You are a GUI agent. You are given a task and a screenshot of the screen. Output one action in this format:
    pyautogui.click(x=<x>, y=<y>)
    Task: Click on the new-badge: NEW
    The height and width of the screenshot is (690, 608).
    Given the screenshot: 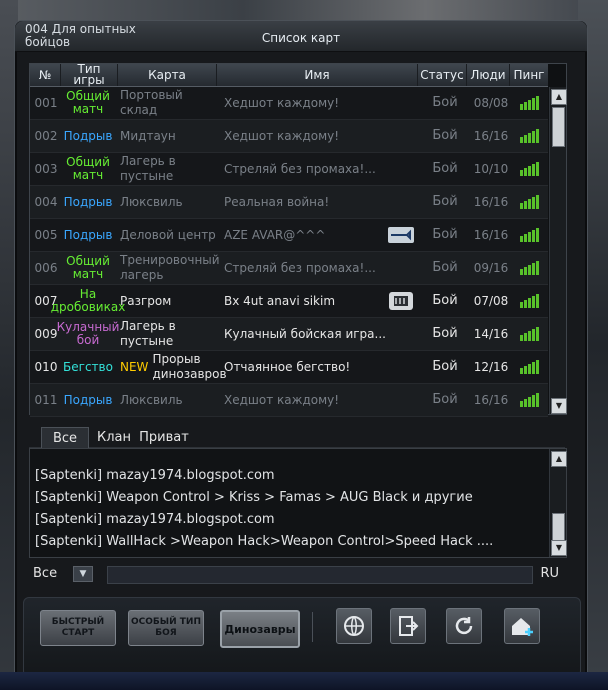 What is the action you would take?
    pyautogui.click(x=134, y=366)
    